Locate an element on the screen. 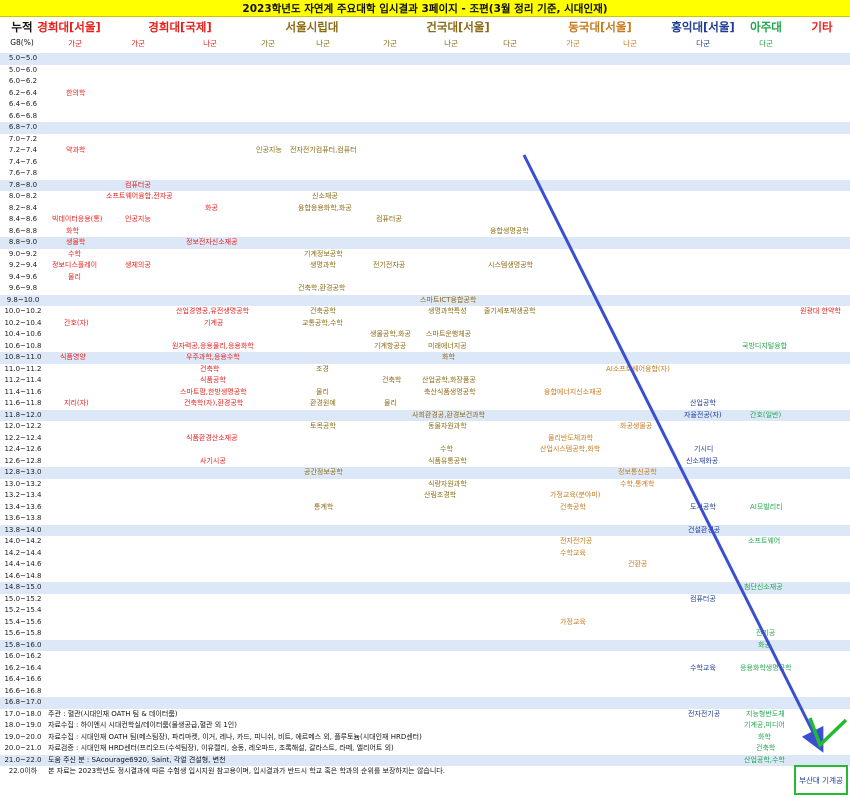 This screenshot has height=798, width=850. department-entry: 첨단신소재공 is located at coordinates (763, 587).